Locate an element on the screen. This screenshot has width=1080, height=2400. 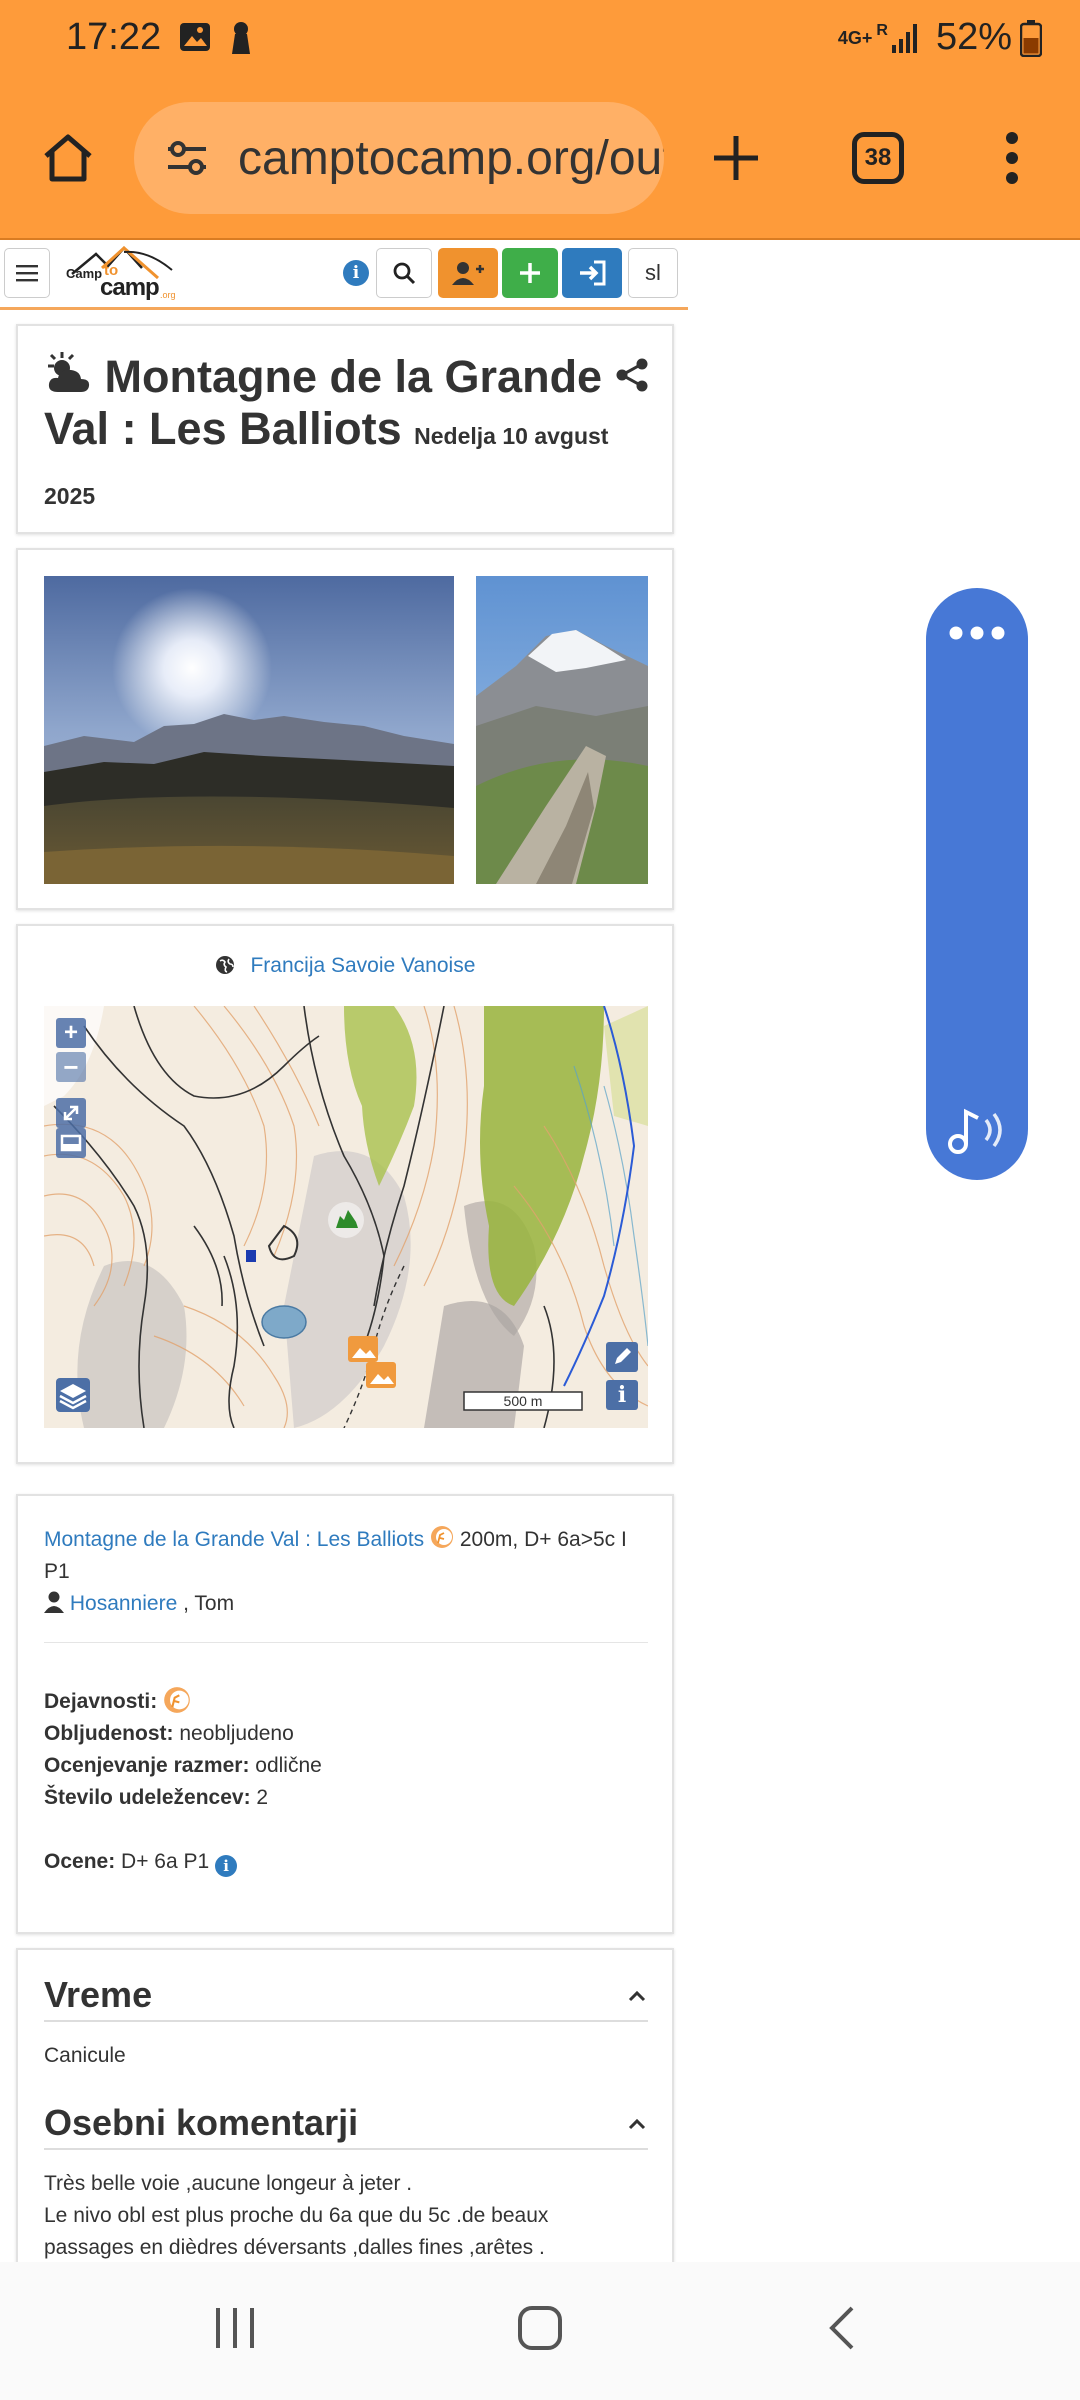
add-document-button is located at coordinates (530, 273).